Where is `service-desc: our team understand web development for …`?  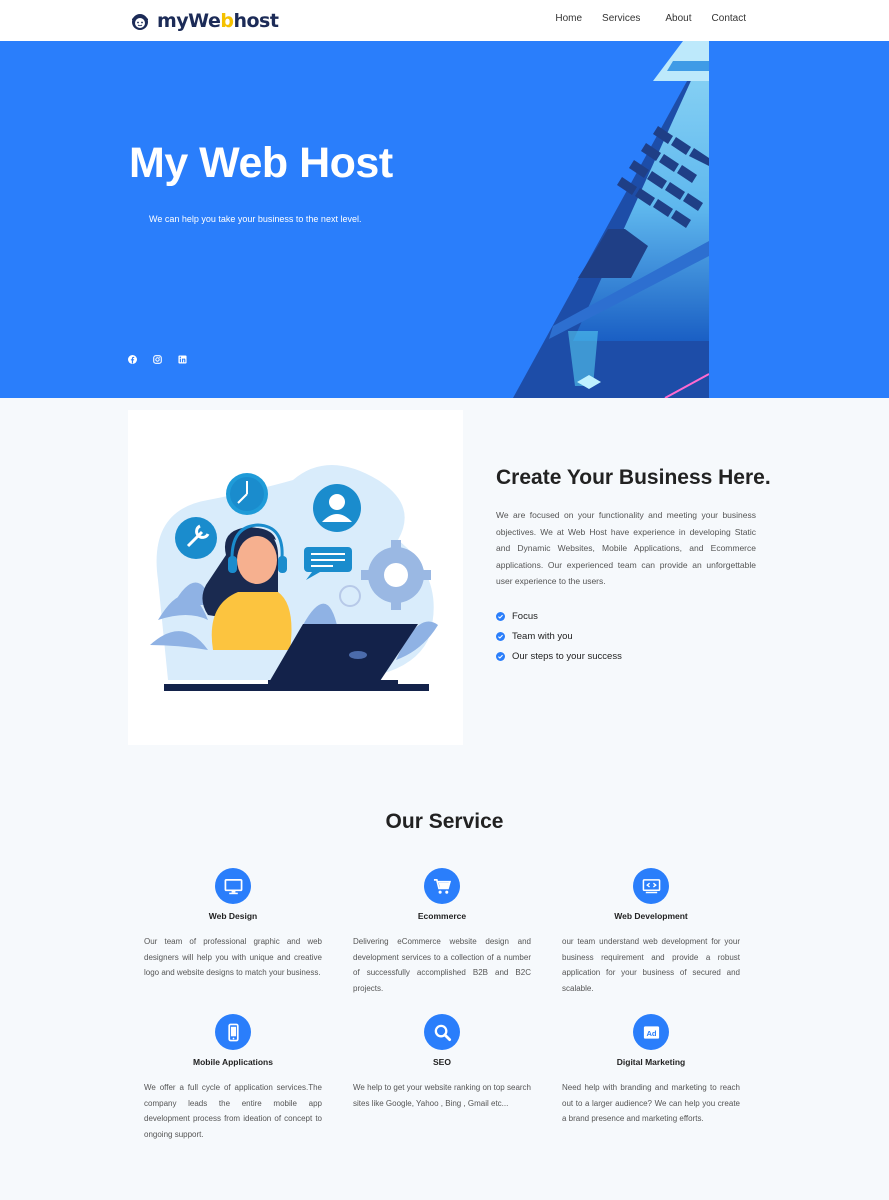
service-desc: our team understand web development for … is located at coordinates (651, 965).